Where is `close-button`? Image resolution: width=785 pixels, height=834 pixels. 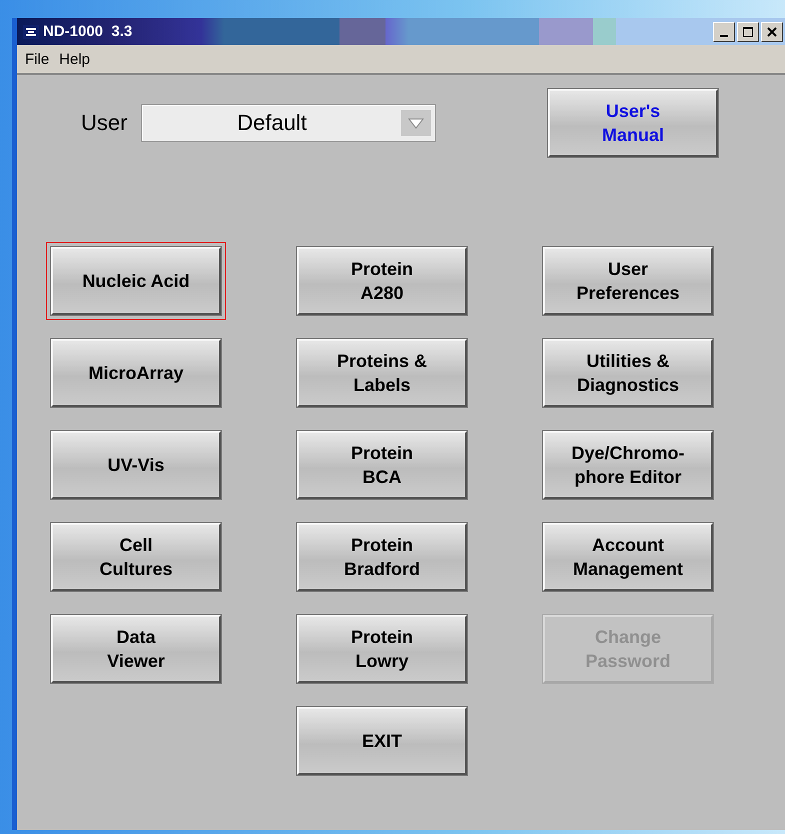
close-button is located at coordinates (772, 32).